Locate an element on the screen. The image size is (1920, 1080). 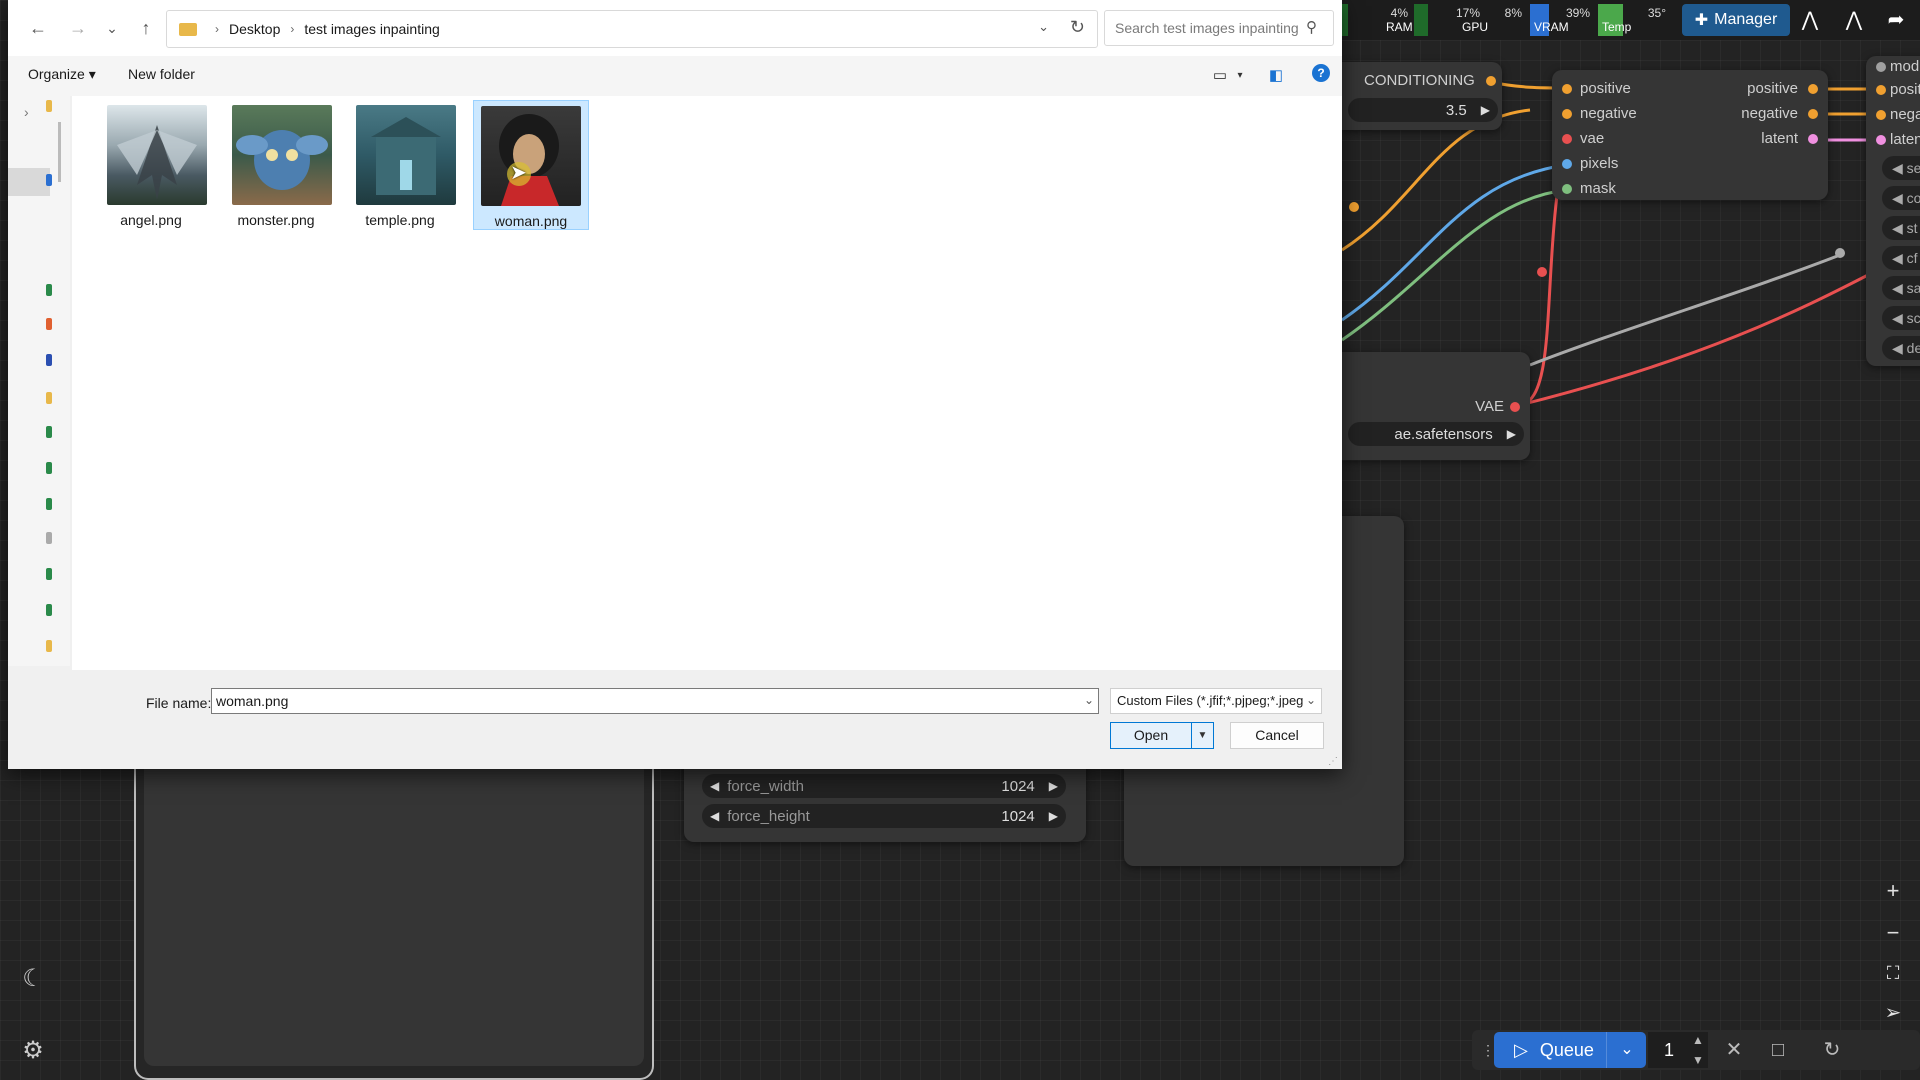
file-type-filter: Custom Files (*.jfif;*.pjpeg;*.jpeg is located at coordinates (1216, 701).